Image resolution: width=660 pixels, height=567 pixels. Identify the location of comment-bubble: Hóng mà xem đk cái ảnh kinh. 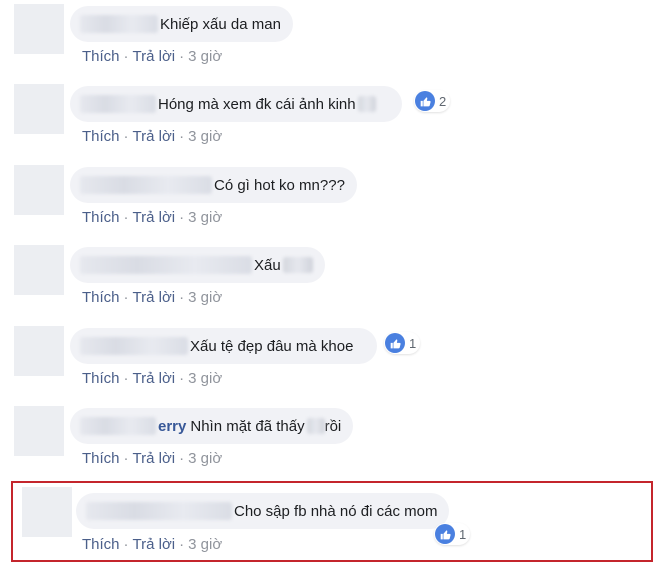
(236, 104).